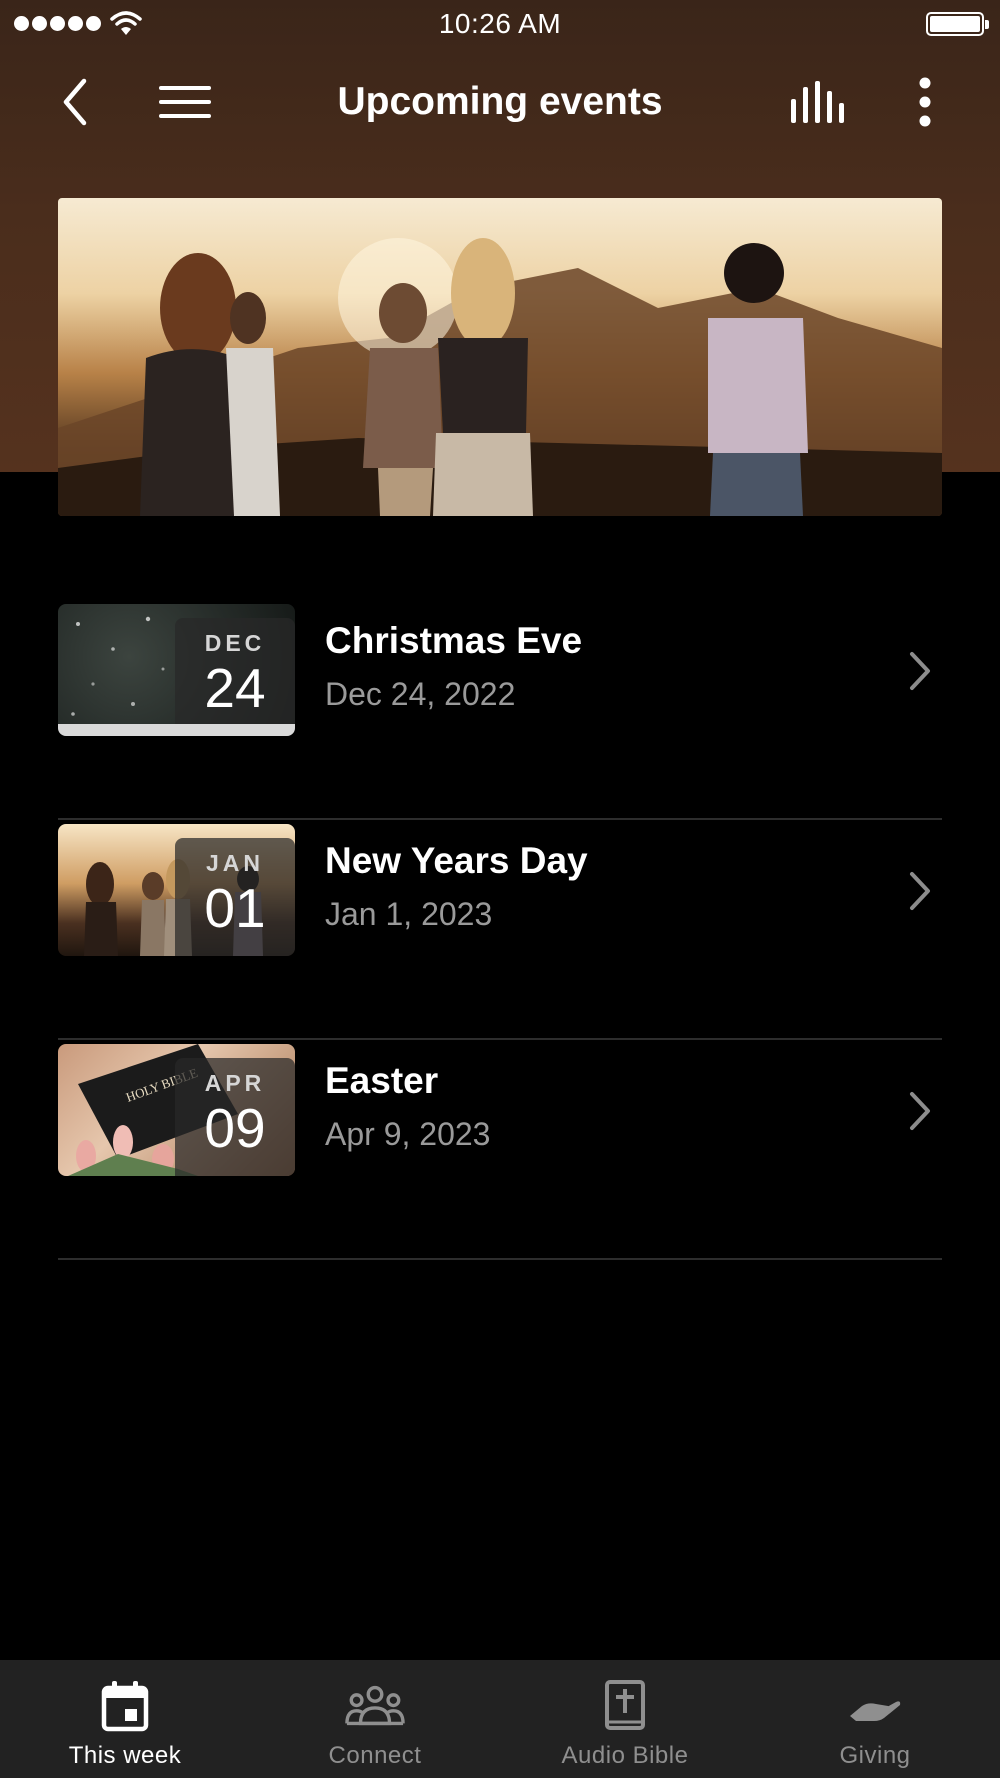  Describe the element at coordinates (409, 914) in the screenshot. I see `event-date: Jan 1, 2023` at that location.